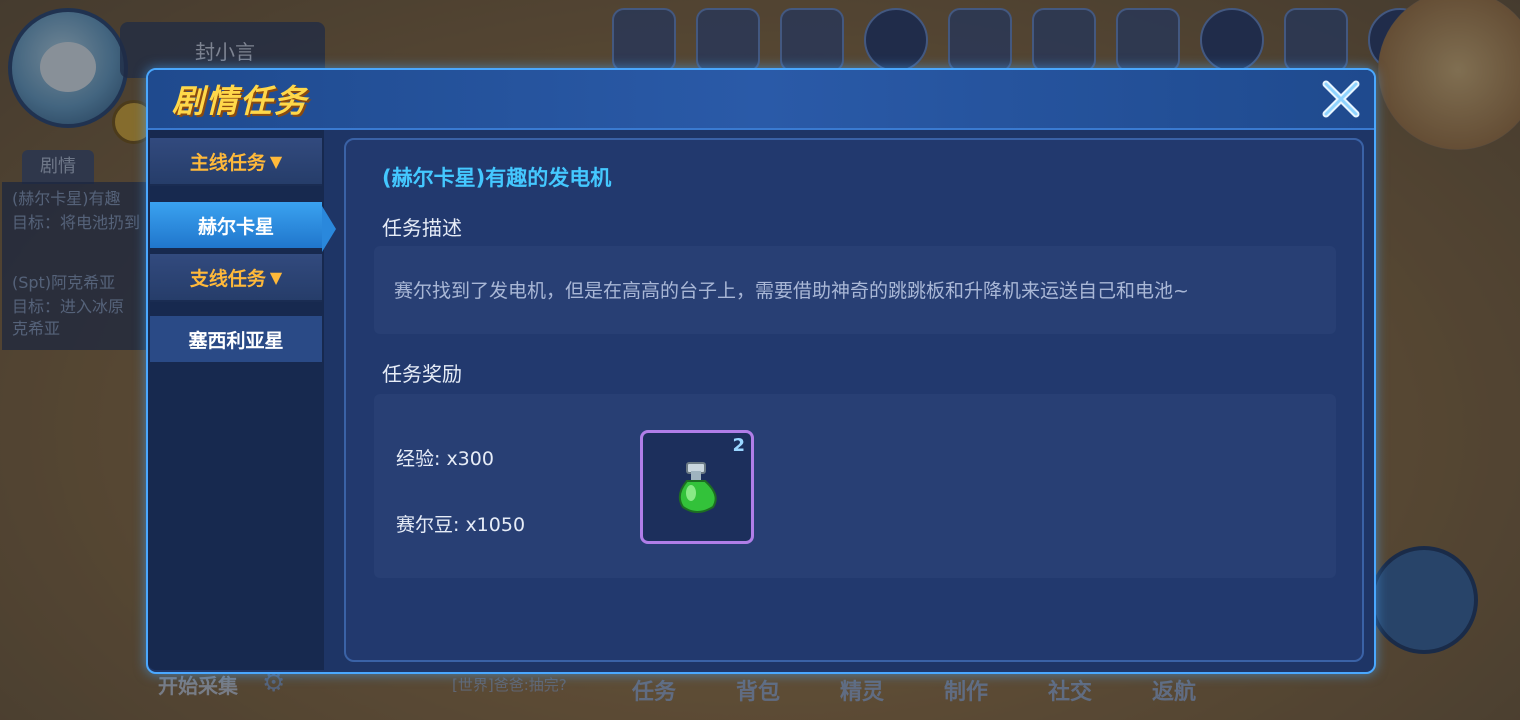 This screenshot has width=1520, height=720. I want to click on close-button, so click(1341, 99).